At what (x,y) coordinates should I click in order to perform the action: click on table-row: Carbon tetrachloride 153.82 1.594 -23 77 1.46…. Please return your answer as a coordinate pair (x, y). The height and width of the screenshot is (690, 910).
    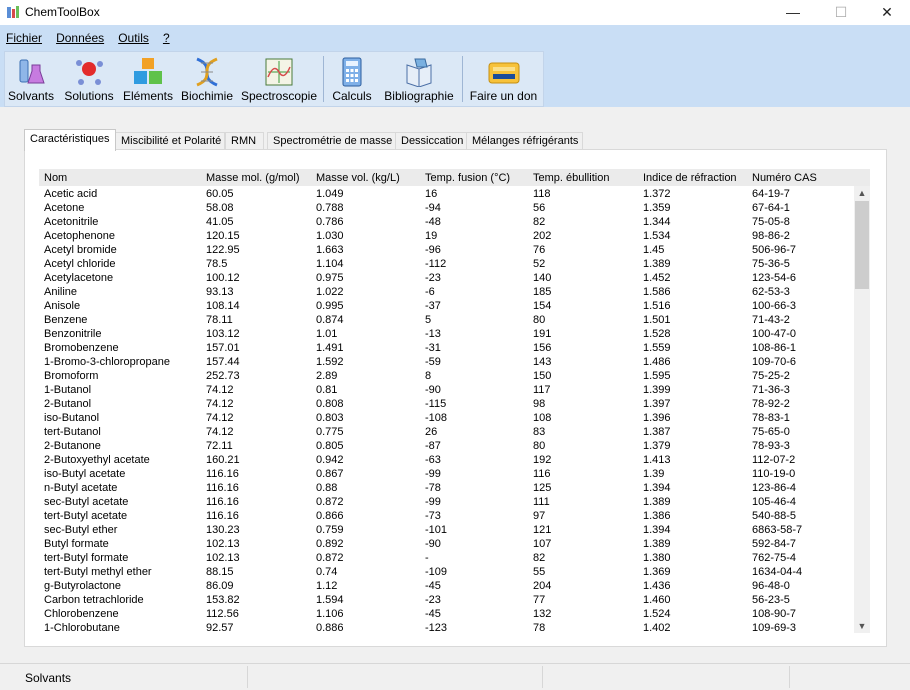
    Looking at the image, I should click on (454, 600).